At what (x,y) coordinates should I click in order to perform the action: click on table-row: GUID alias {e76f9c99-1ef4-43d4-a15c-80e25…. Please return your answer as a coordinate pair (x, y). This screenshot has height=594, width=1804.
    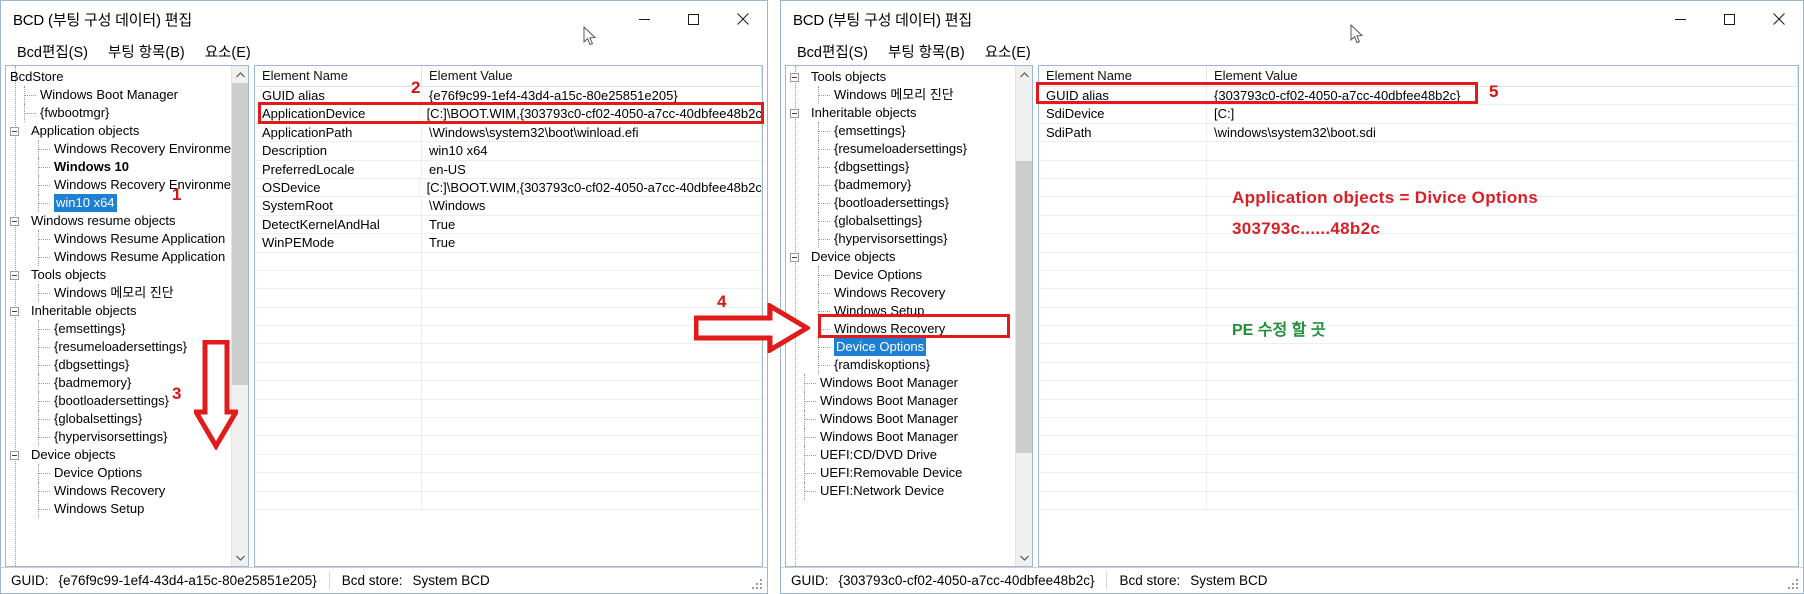
    Looking at the image, I should click on (508, 96).